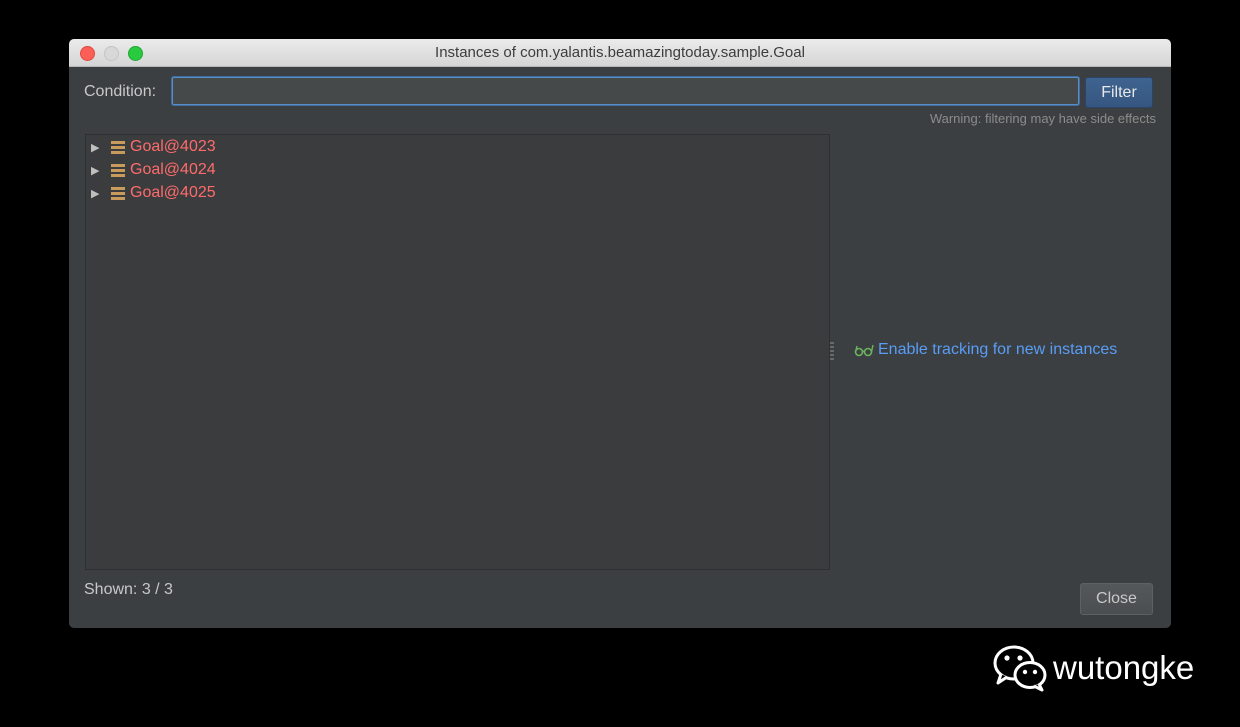  What do you see at coordinates (832, 352) in the screenshot?
I see `splitter-handle` at bounding box center [832, 352].